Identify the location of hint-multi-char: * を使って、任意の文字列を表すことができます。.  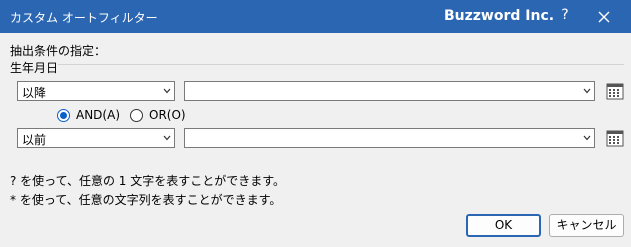
(146, 200).